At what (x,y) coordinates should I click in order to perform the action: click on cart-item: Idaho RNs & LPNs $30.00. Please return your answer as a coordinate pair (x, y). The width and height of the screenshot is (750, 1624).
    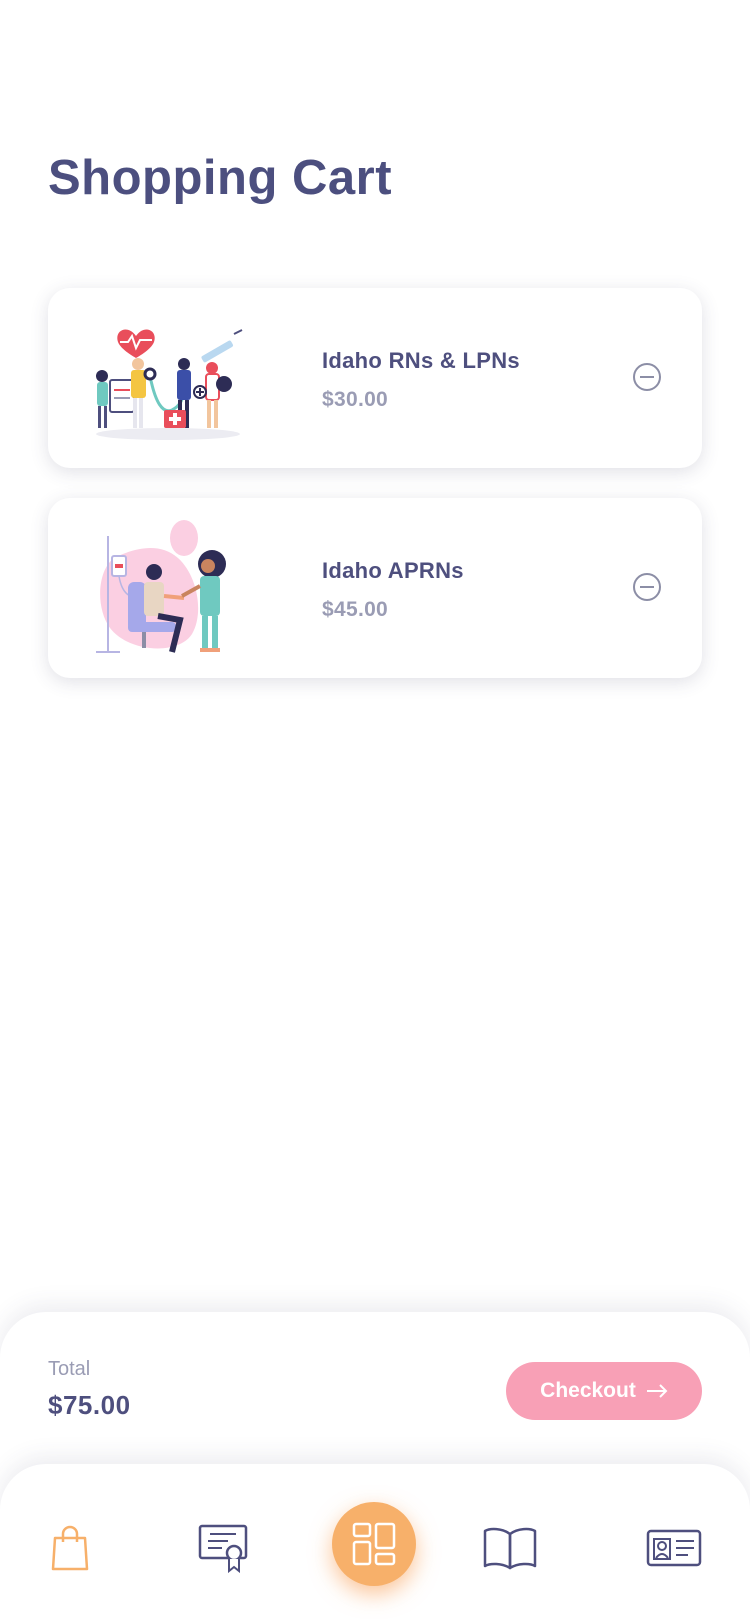
    Looking at the image, I should click on (375, 378).